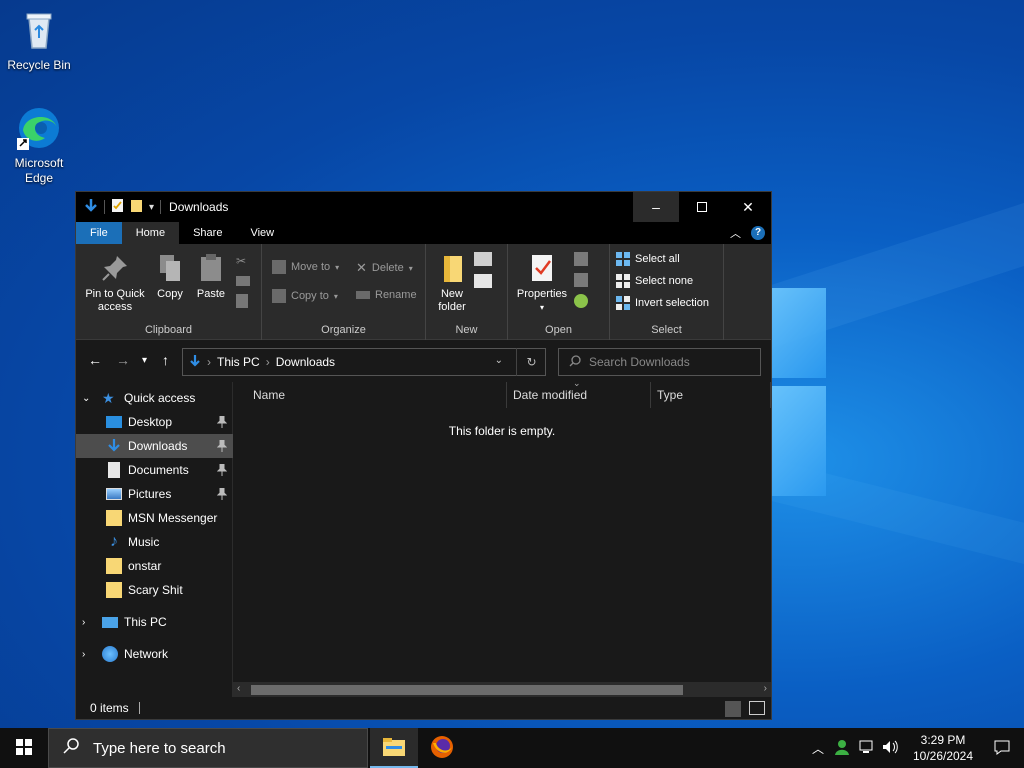 The image size is (1024, 768). What do you see at coordinates (648, 259) in the screenshot?
I see `select-all-button: Select all` at bounding box center [648, 259].